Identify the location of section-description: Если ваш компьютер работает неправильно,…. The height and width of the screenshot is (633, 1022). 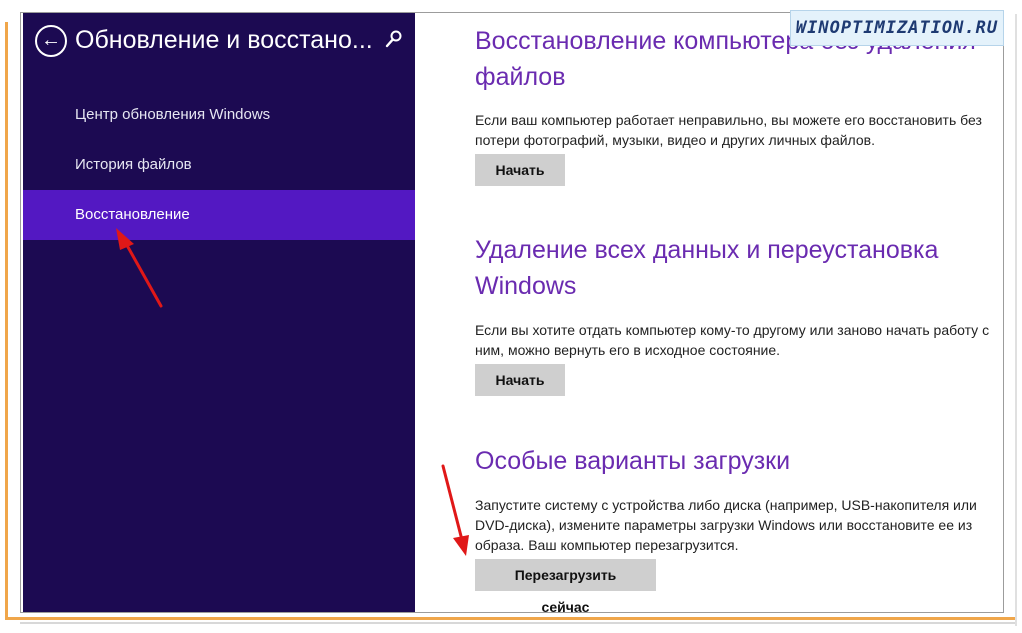
(728, 130).